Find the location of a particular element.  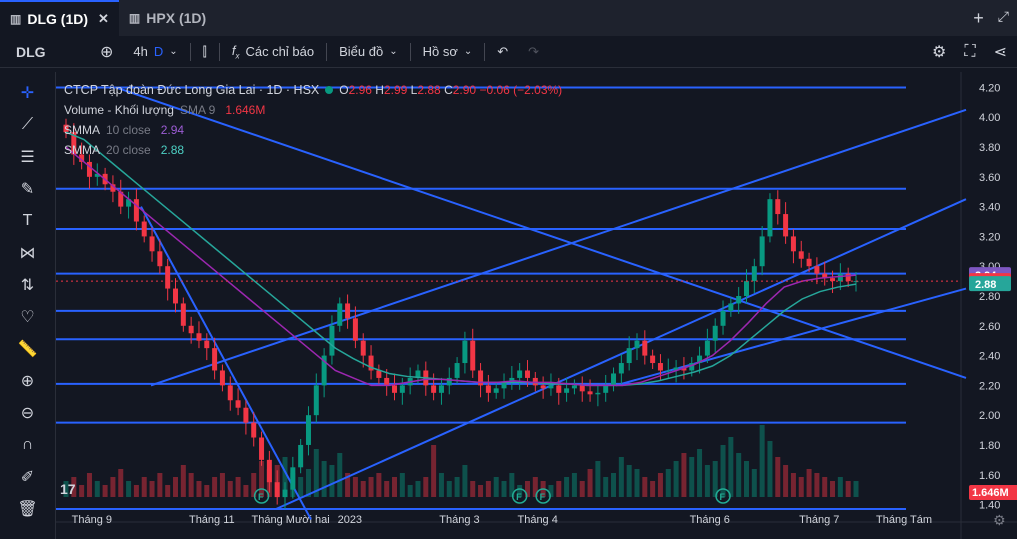

heart-icon: ♡ is located at coordinates (28, 317).